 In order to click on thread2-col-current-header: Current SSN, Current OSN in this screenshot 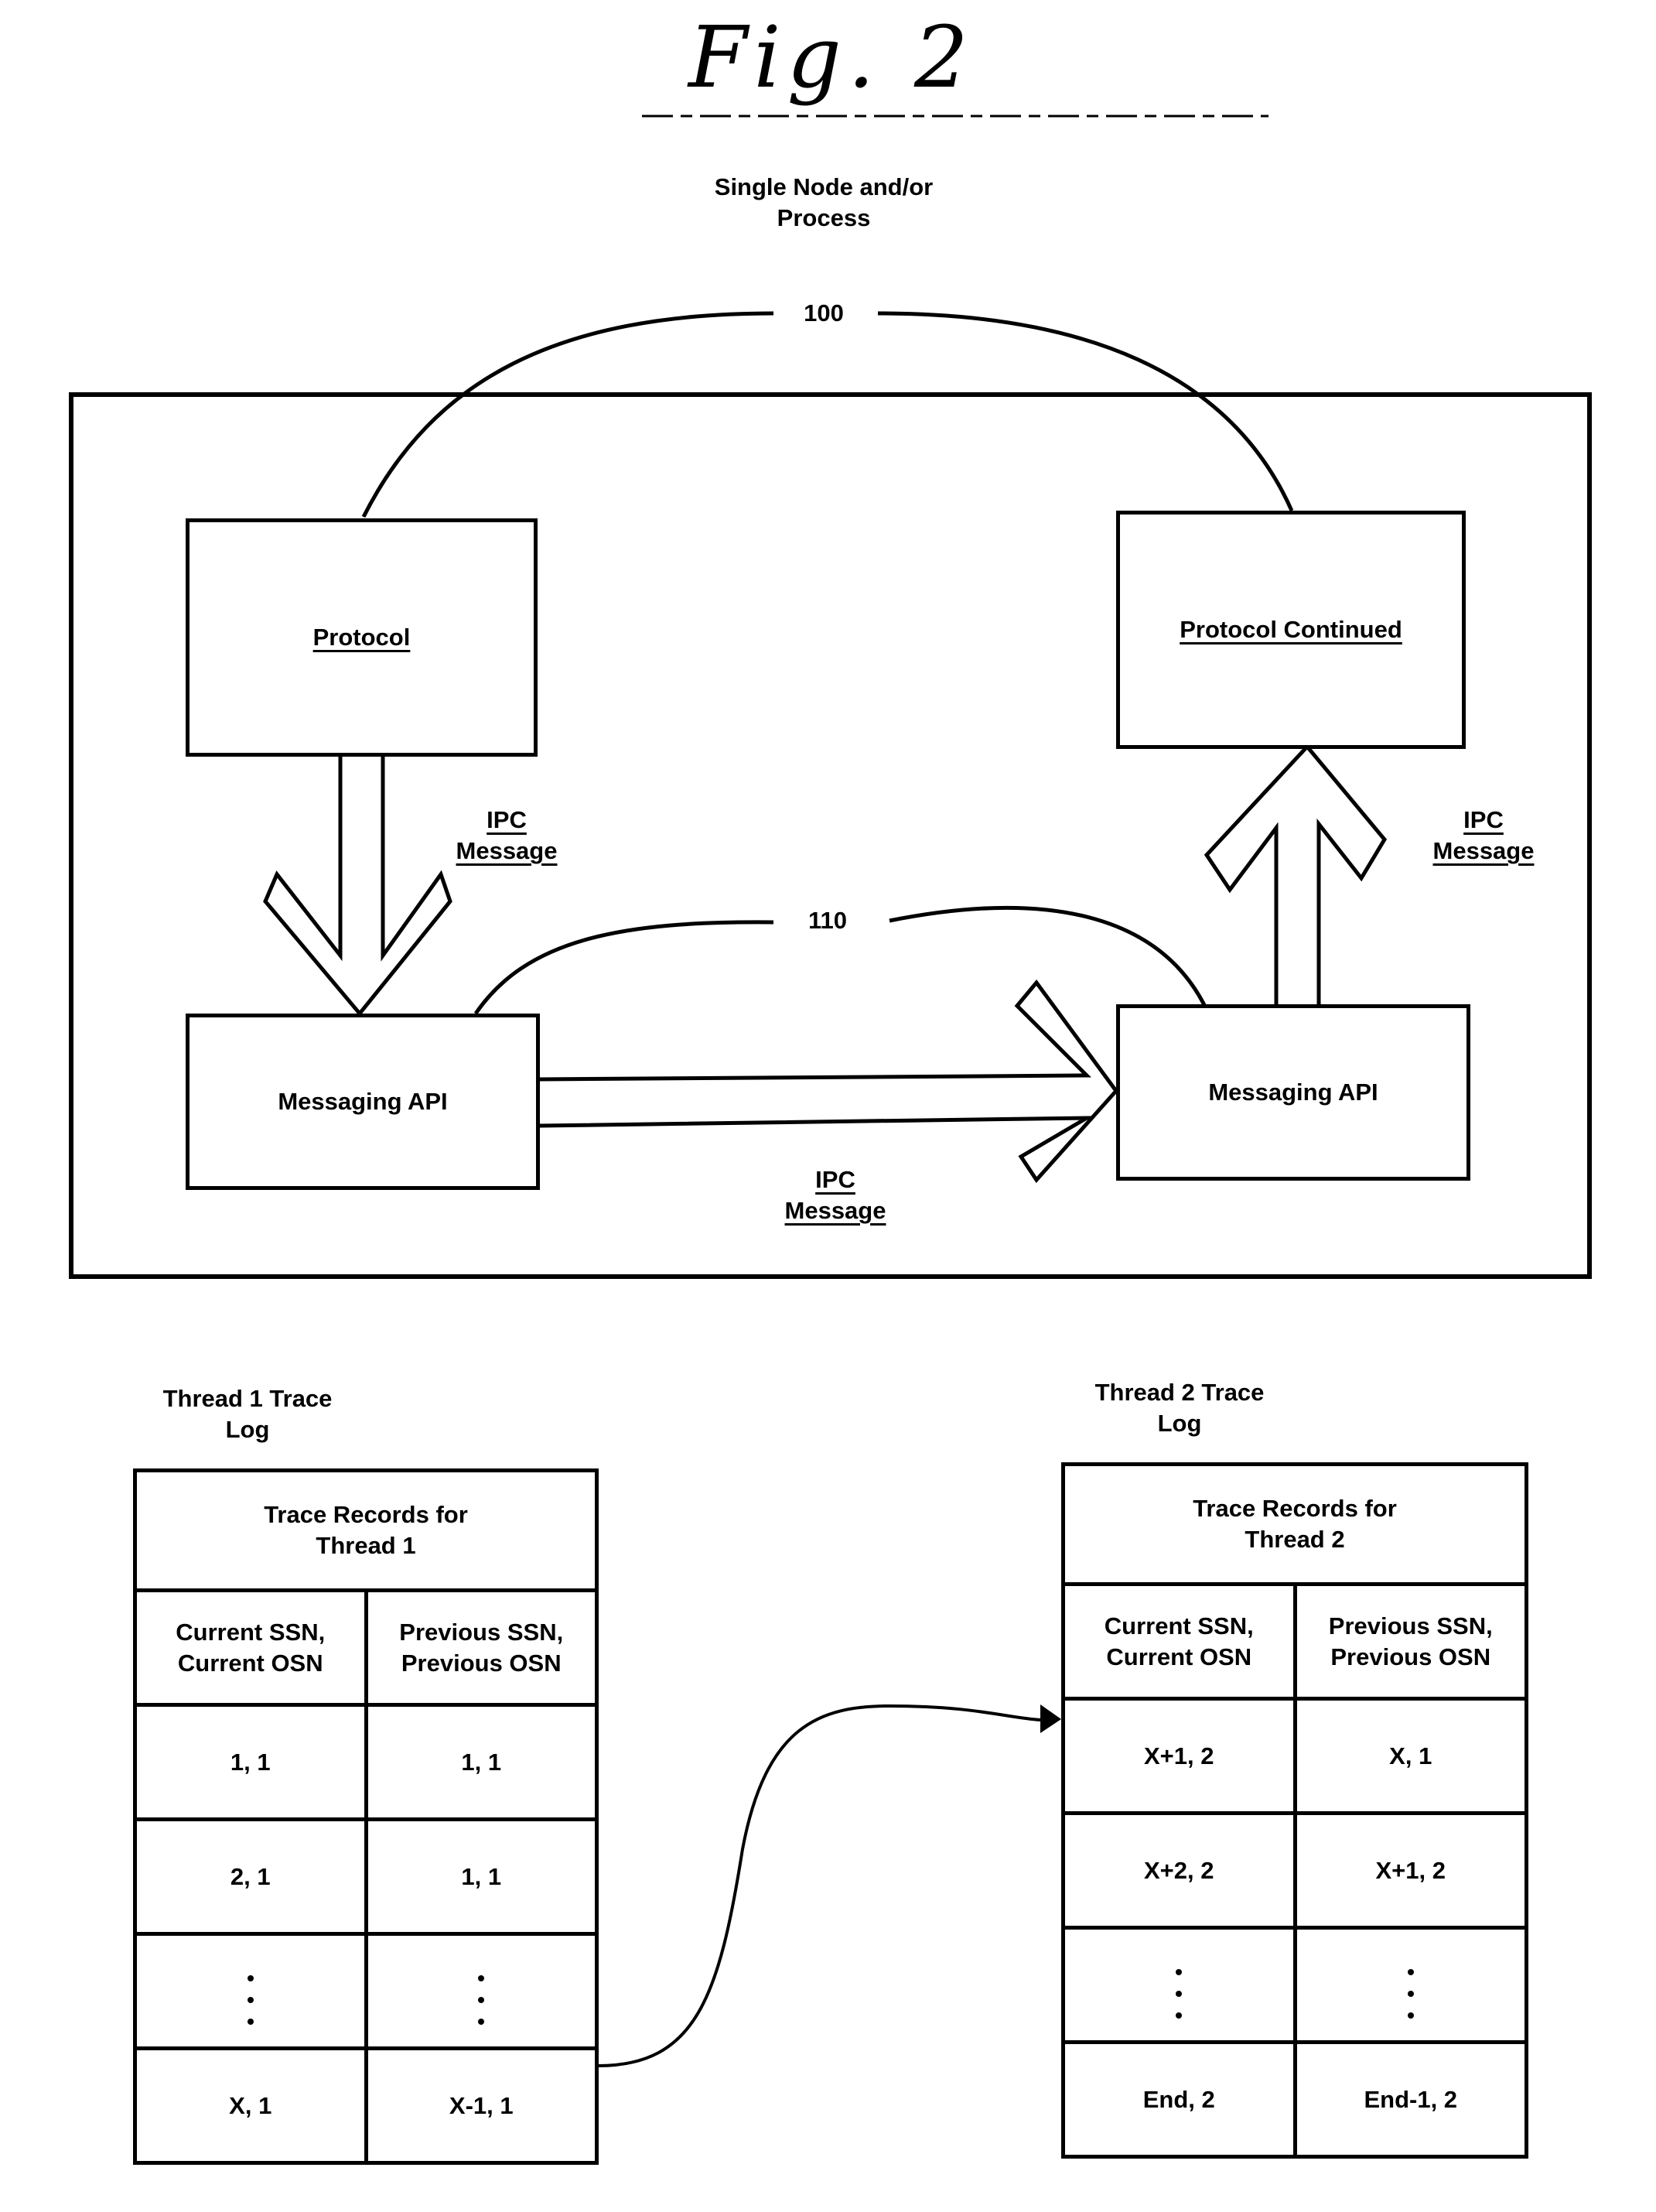, I will do `click(1179, 1641)`.